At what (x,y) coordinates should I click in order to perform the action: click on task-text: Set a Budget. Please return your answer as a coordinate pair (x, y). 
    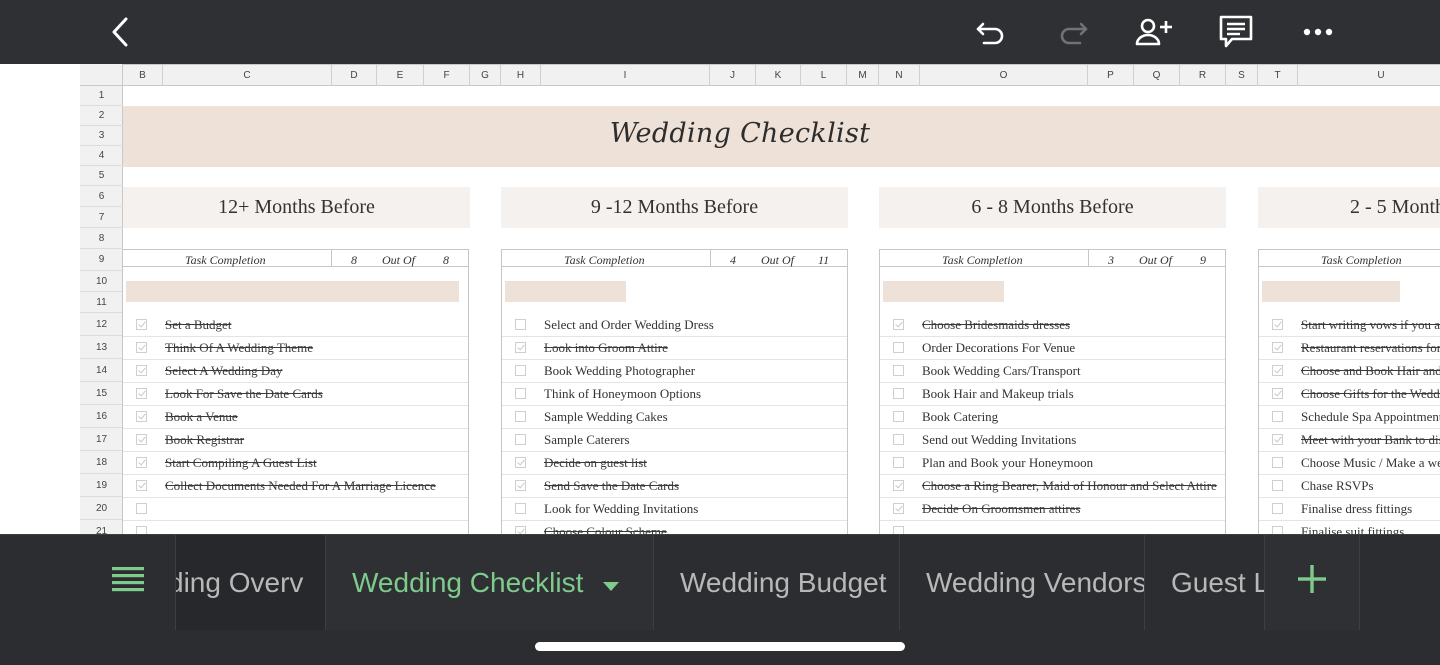
    Looking at the image, I should click on (198, 325).